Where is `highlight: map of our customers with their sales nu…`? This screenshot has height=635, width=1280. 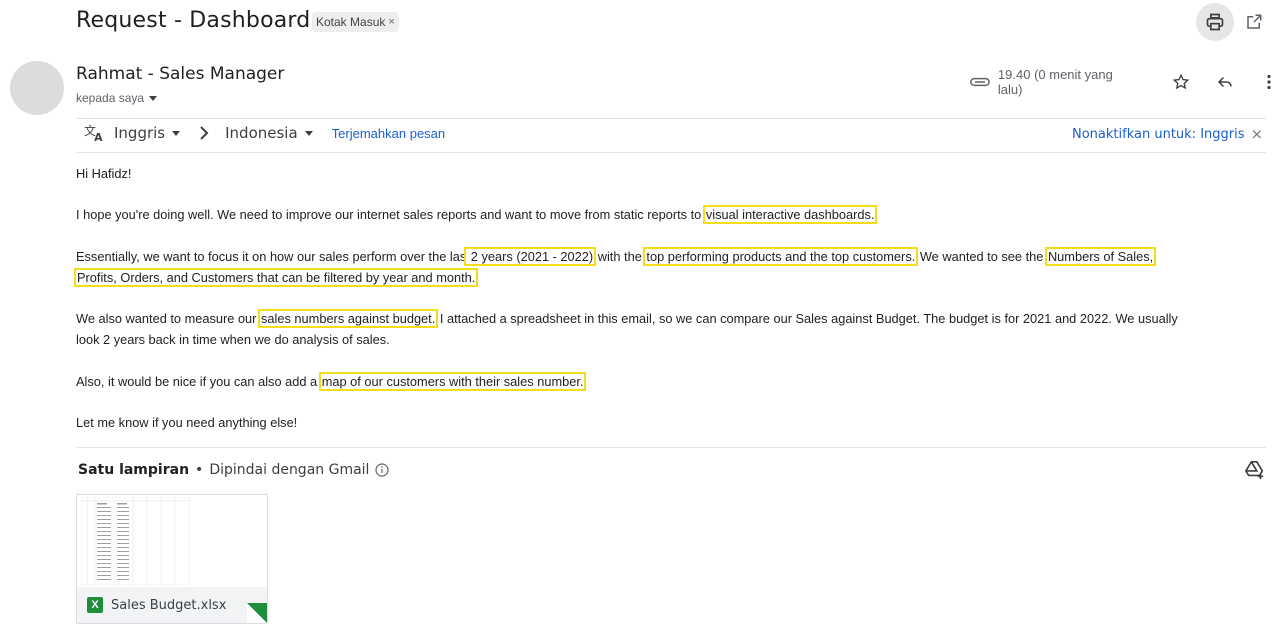 highlight: map of our customers with their sales nu… is located at coordinates (452, 381).